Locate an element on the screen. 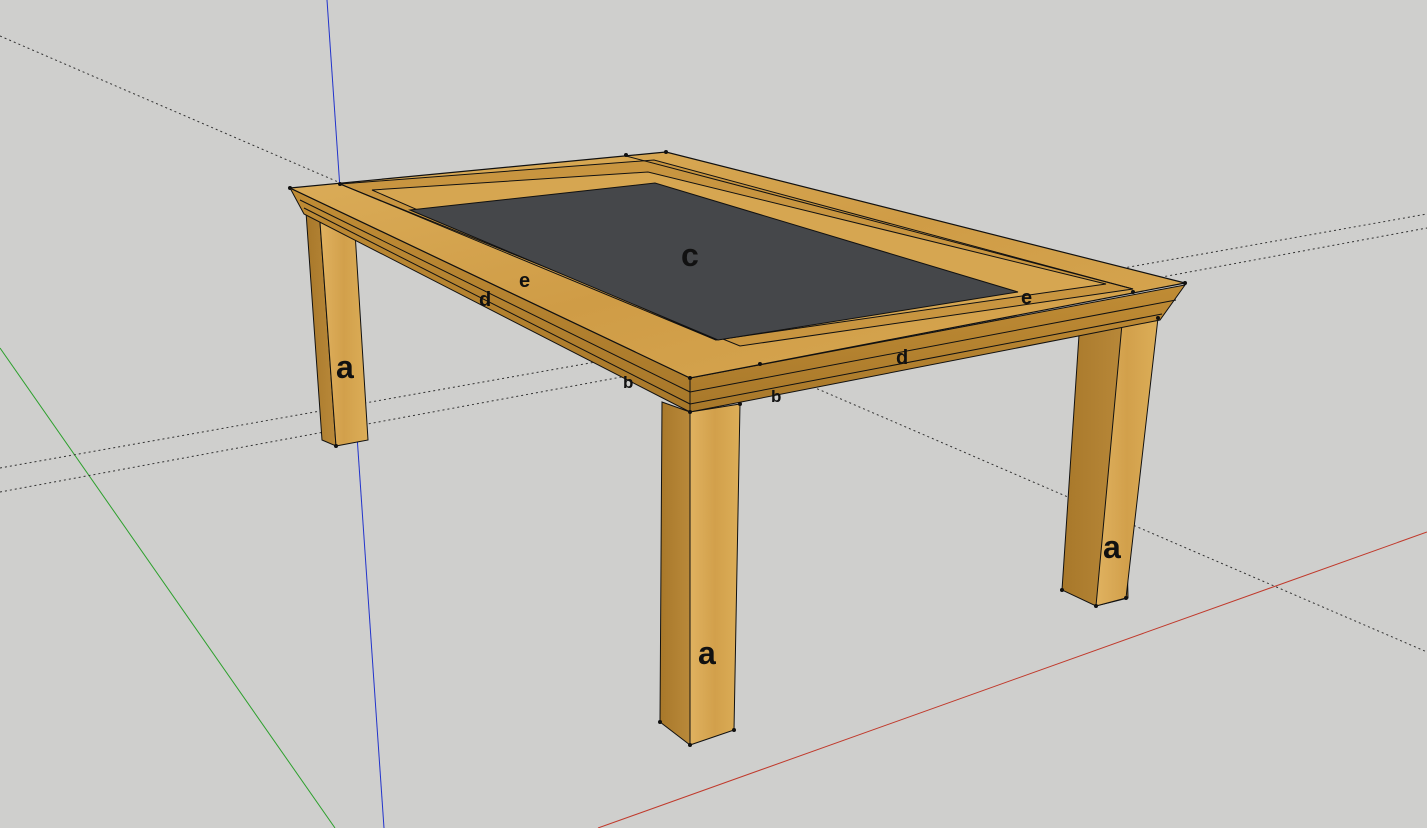 Image resolution: width=1427 pixels, height=828 pixels. label-panel-c: c is located at coordinates (690, 255).